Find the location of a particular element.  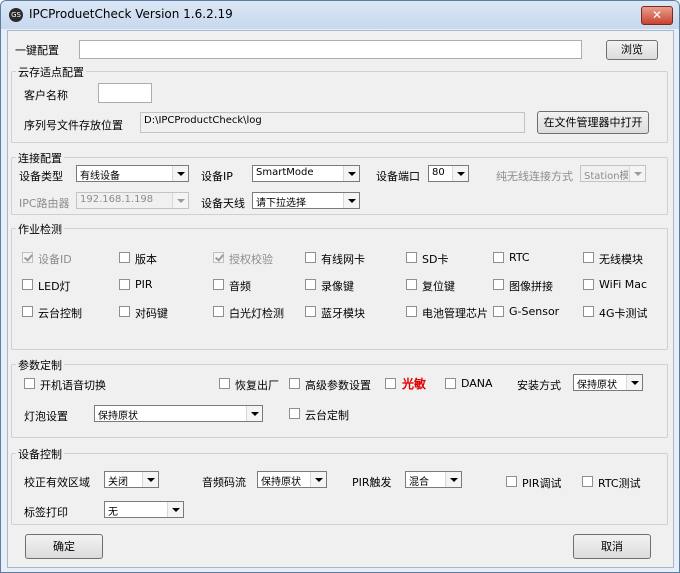

browse-button: 浏览 is located at coordinates (632, 50).